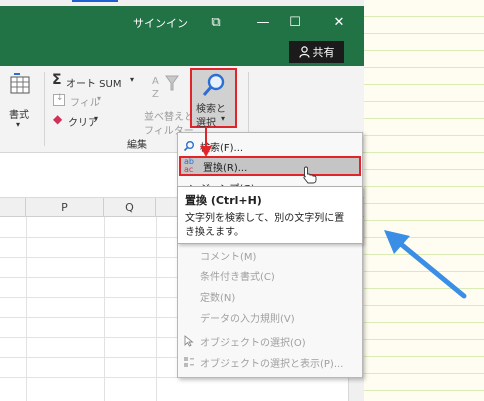 Image resolution: width=484 pixels, height=401 pixels. What do you see at coordinates (99, 98) in the screenshot?
I see `fill-dropdown-arrow: ▾` at bounding box center [99, 98].